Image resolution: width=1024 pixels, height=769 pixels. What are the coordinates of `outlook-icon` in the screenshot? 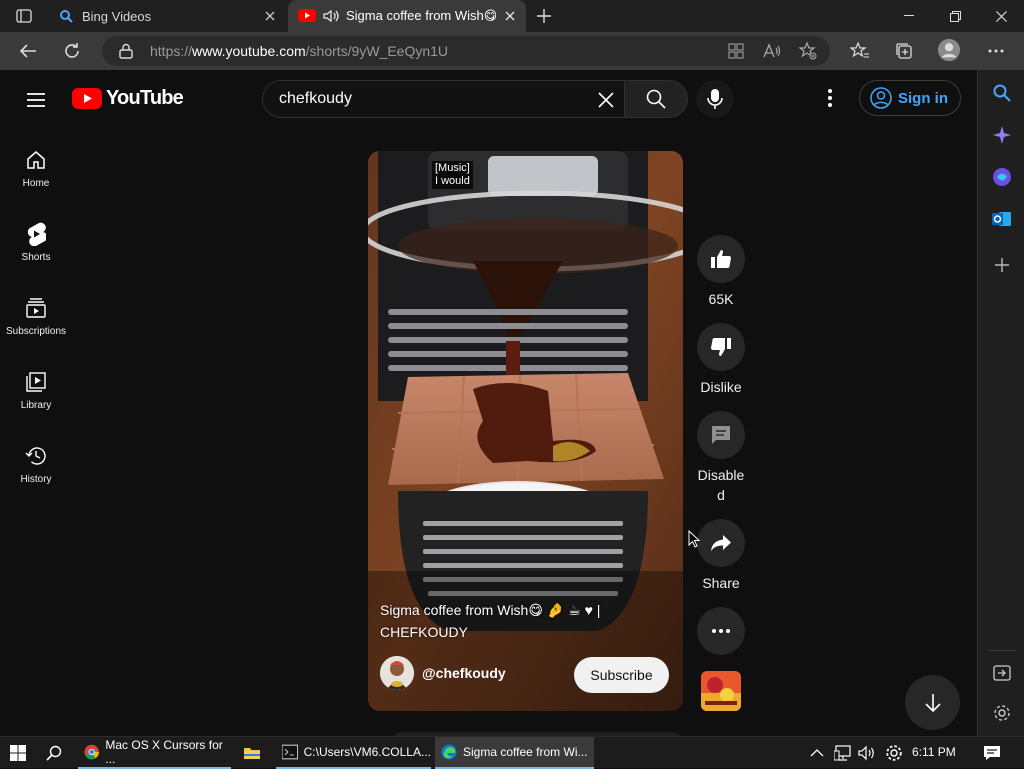 It's located at (1002, 219).